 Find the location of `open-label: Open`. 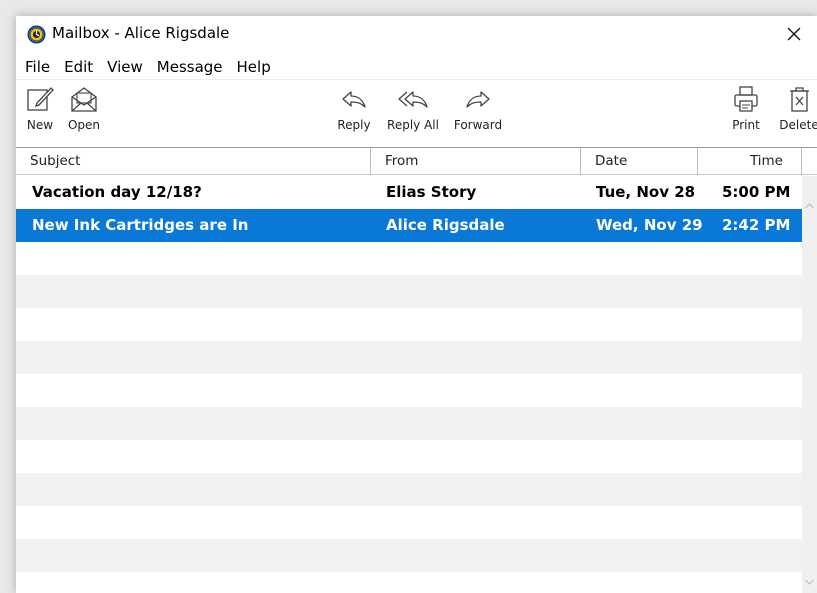

open-label: Open is located at coordinates (84, 125).